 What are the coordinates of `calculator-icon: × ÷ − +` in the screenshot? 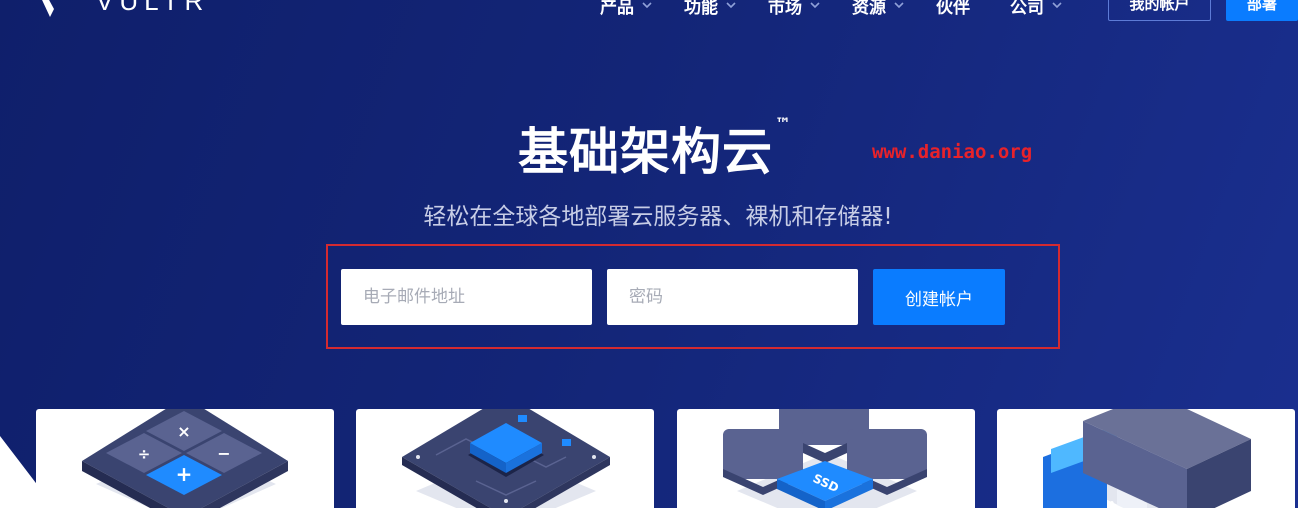 It's located at (185, 458).